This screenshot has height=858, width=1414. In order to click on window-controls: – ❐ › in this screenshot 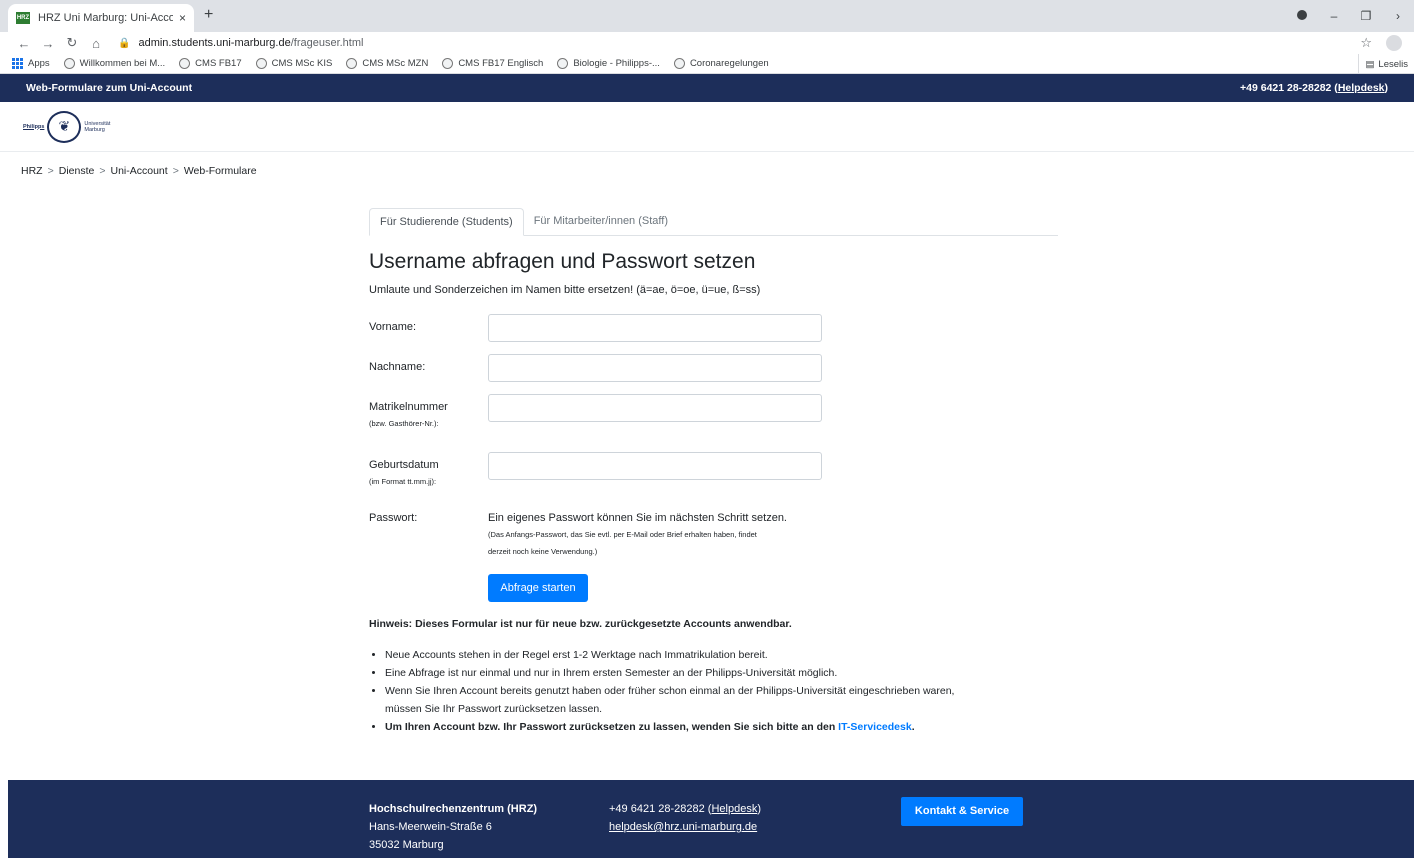, I will do `click(1350, 16)`.